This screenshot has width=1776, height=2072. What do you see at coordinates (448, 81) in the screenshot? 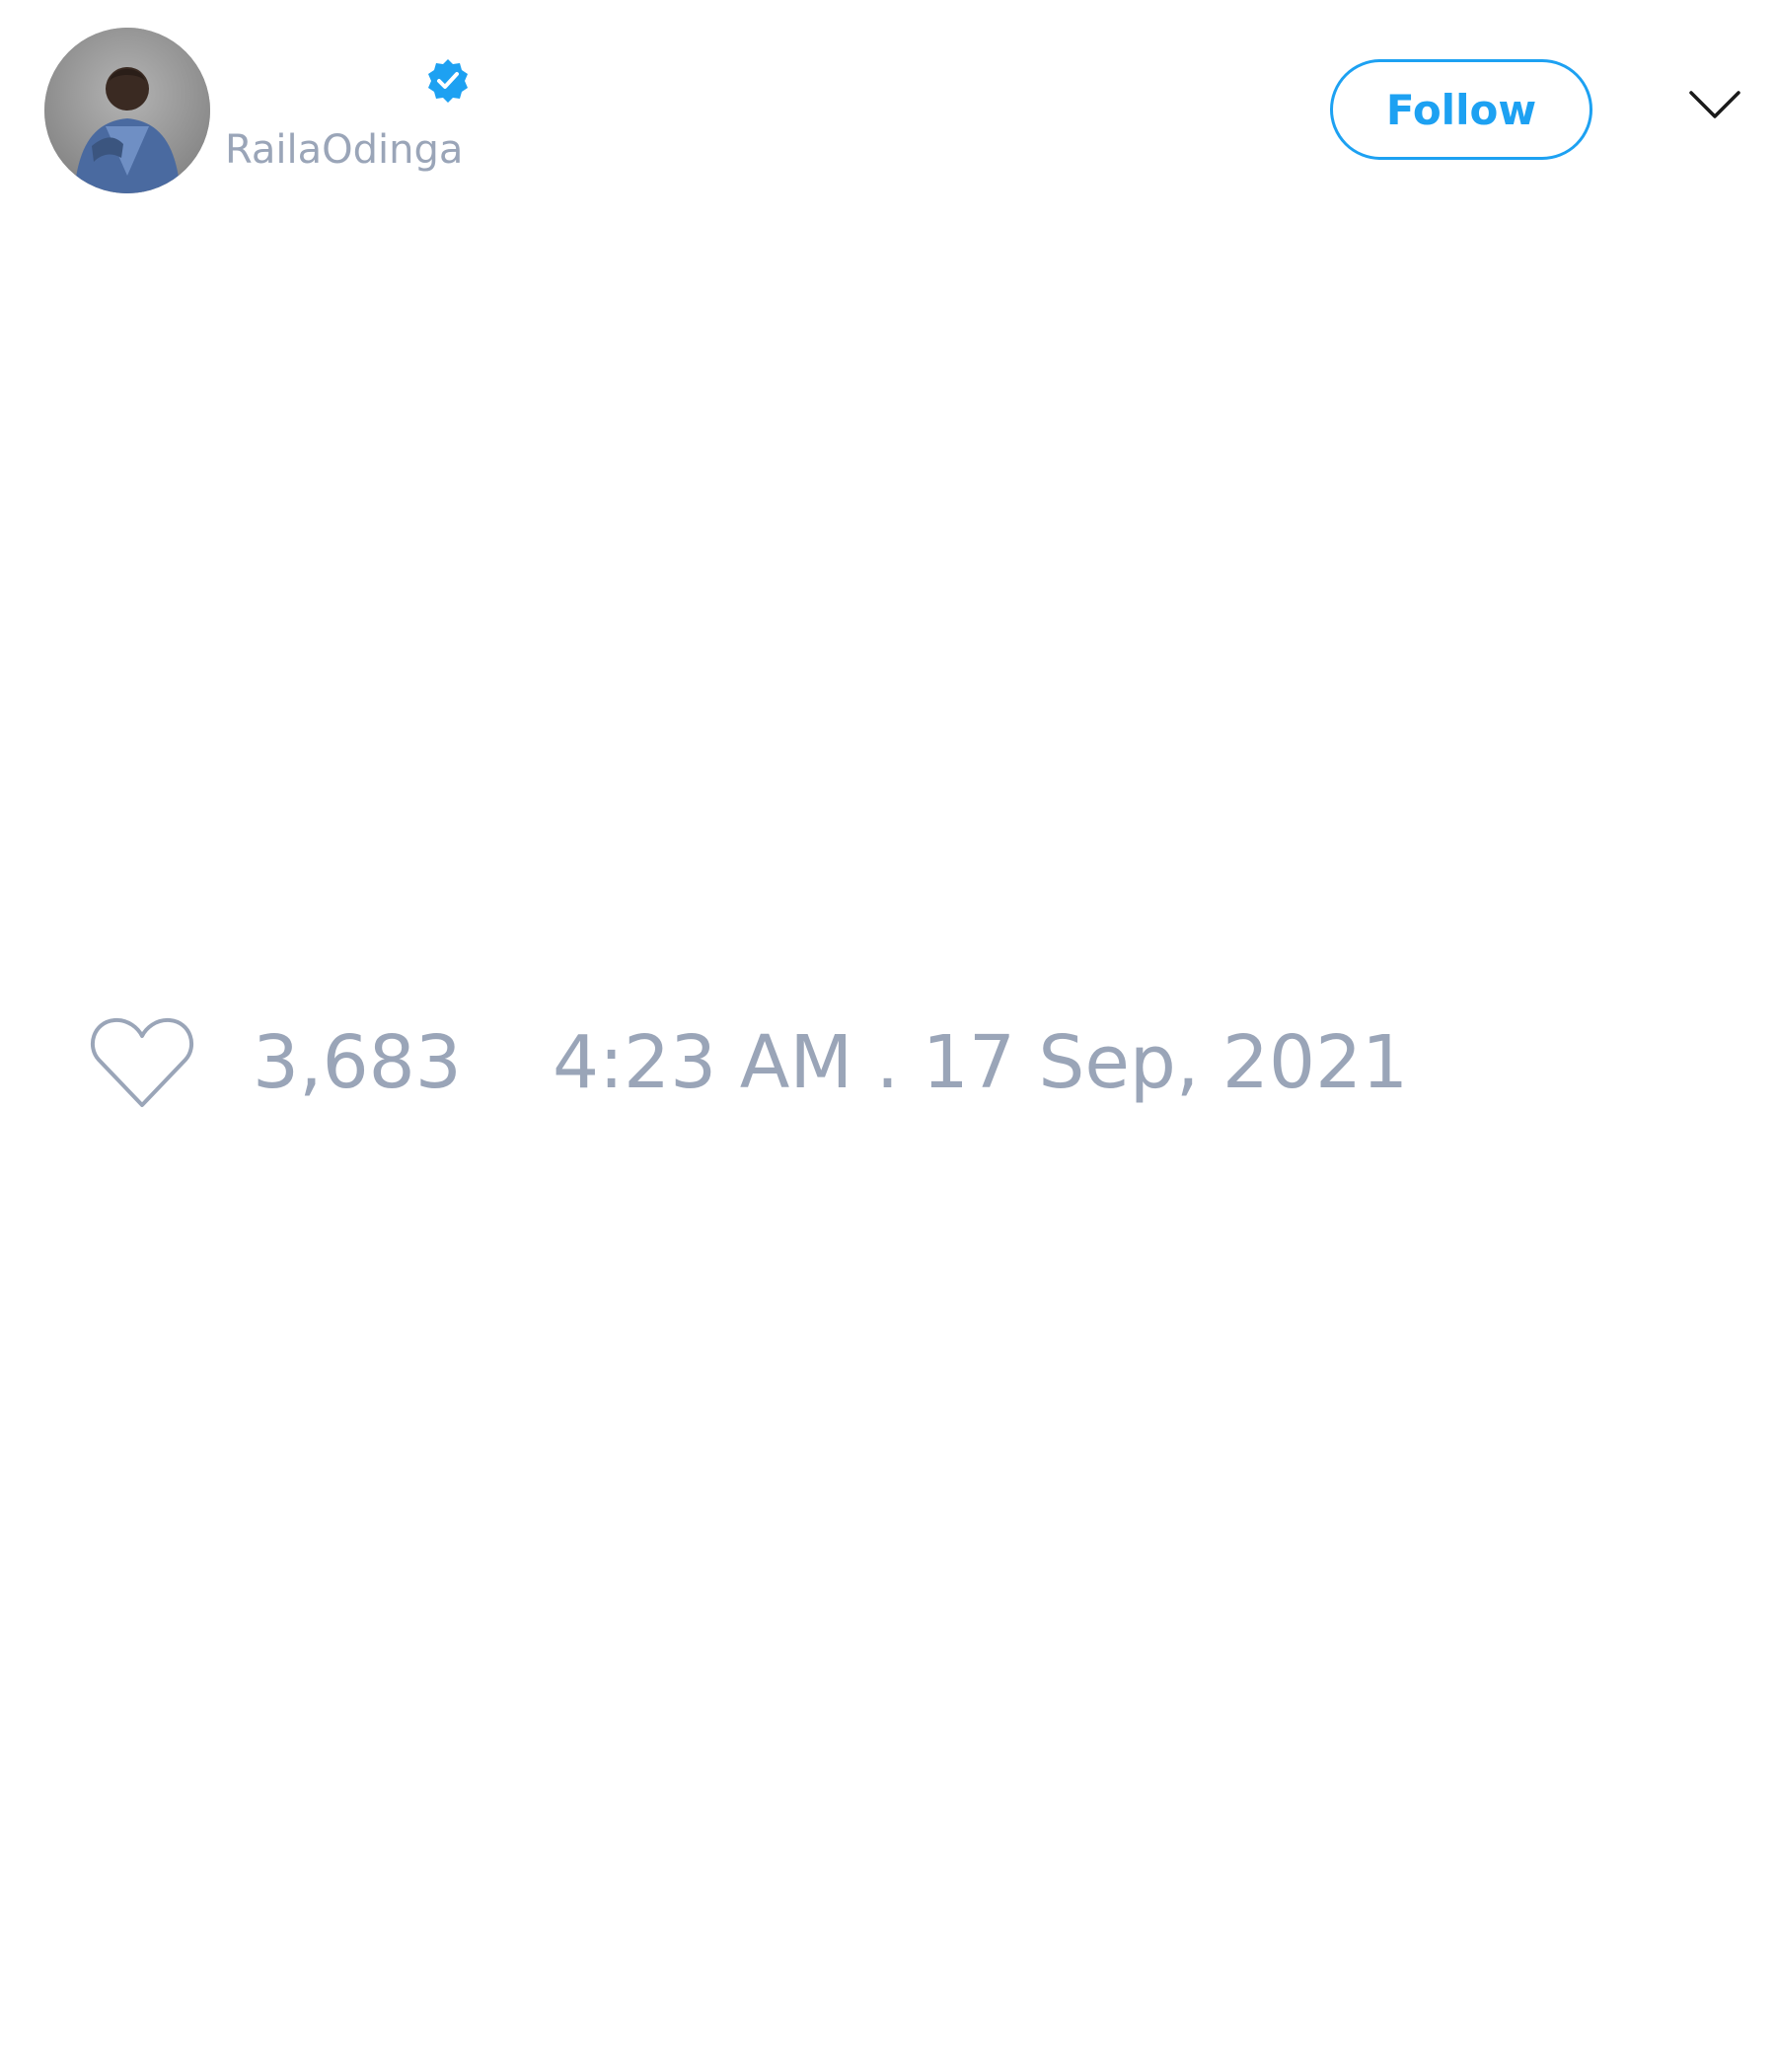
I see `verified-badge-icon` at bounding box center [448, 81].